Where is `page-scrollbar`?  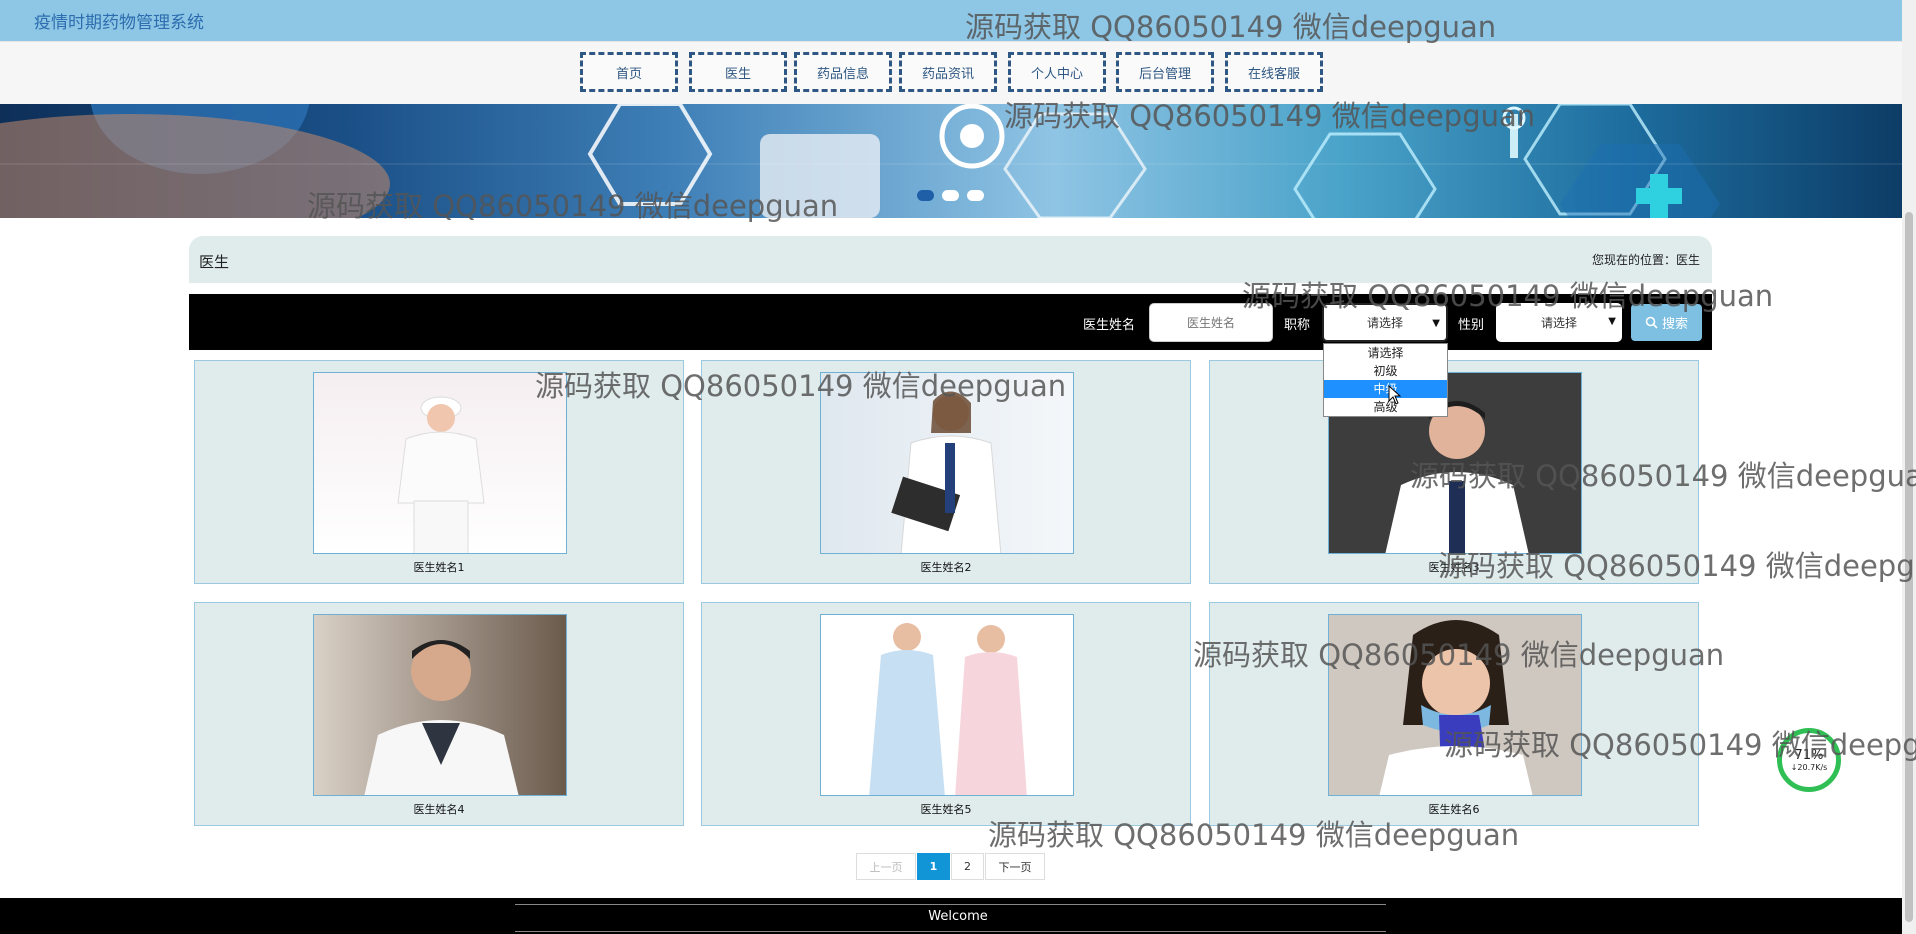 page-scrollbar is located at coordinates (1909, 467).